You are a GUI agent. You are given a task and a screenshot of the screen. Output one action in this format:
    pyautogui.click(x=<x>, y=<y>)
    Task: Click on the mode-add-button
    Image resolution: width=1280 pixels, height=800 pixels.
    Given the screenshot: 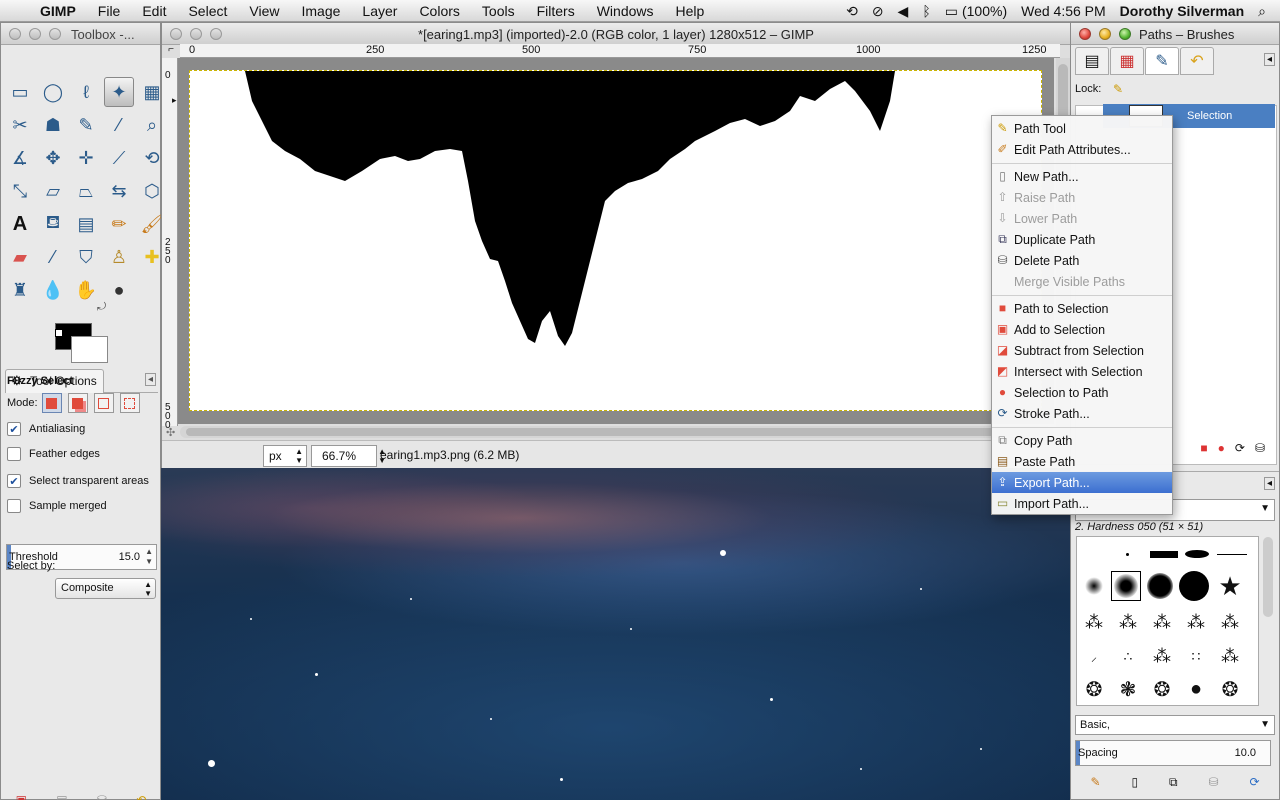 What is the action you would take?
    pyautogui.click(x=77, y=403)
    